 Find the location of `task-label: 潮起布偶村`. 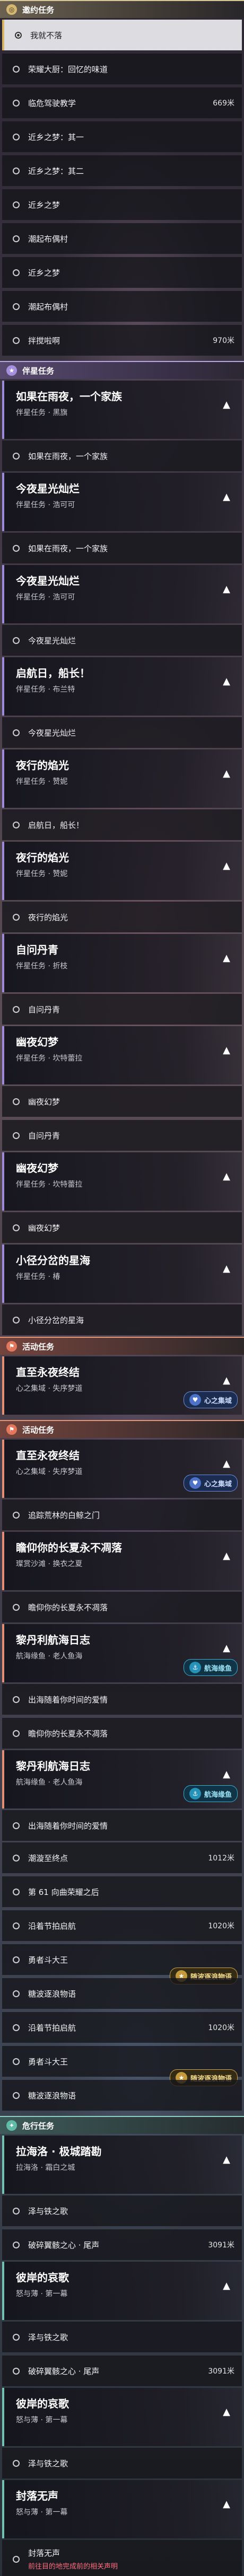

task-label: 潮起布偶村 is located at coordinates (48, 307).